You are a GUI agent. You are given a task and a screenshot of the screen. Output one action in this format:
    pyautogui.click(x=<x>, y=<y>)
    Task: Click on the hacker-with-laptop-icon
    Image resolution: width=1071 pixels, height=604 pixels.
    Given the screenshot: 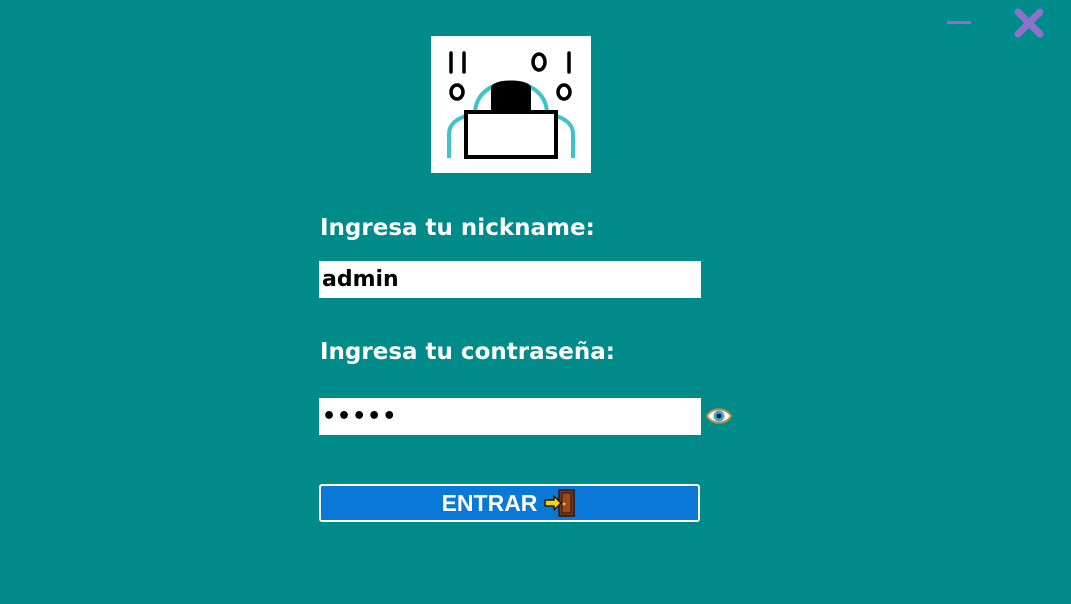 What is the action you would take?
    pyautogui.click(x=511, y=105)
    